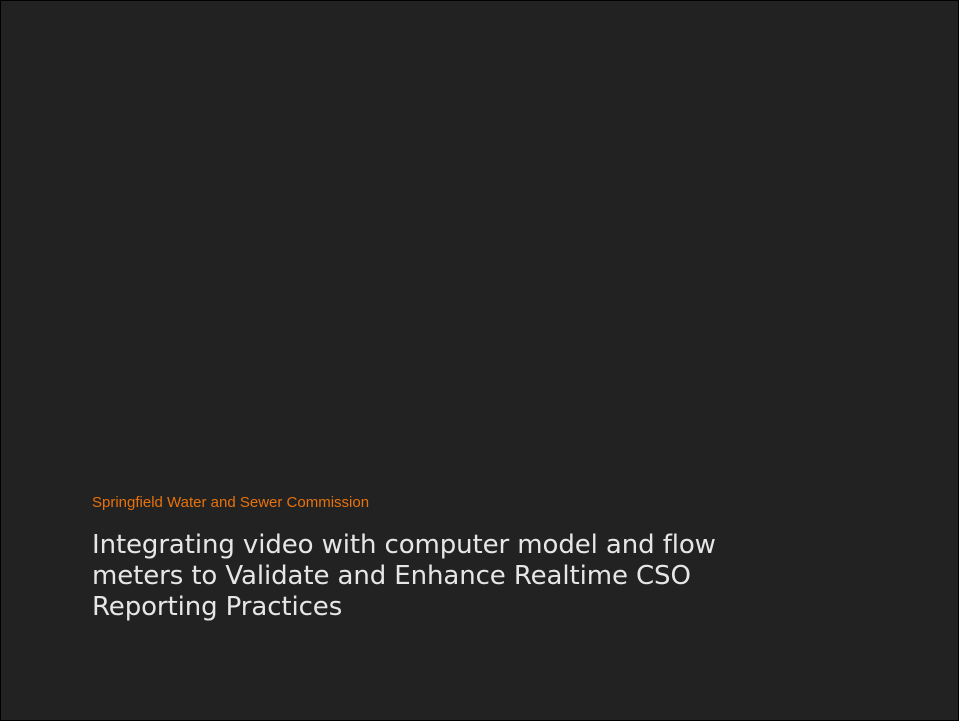 This screenshot has height=721, width=959. What do you see at coordinates (231, 502) in the screenshot?
I see `slide-subtitle: Springfield Water and Sewer Commission` at bounding box center [231, 502].